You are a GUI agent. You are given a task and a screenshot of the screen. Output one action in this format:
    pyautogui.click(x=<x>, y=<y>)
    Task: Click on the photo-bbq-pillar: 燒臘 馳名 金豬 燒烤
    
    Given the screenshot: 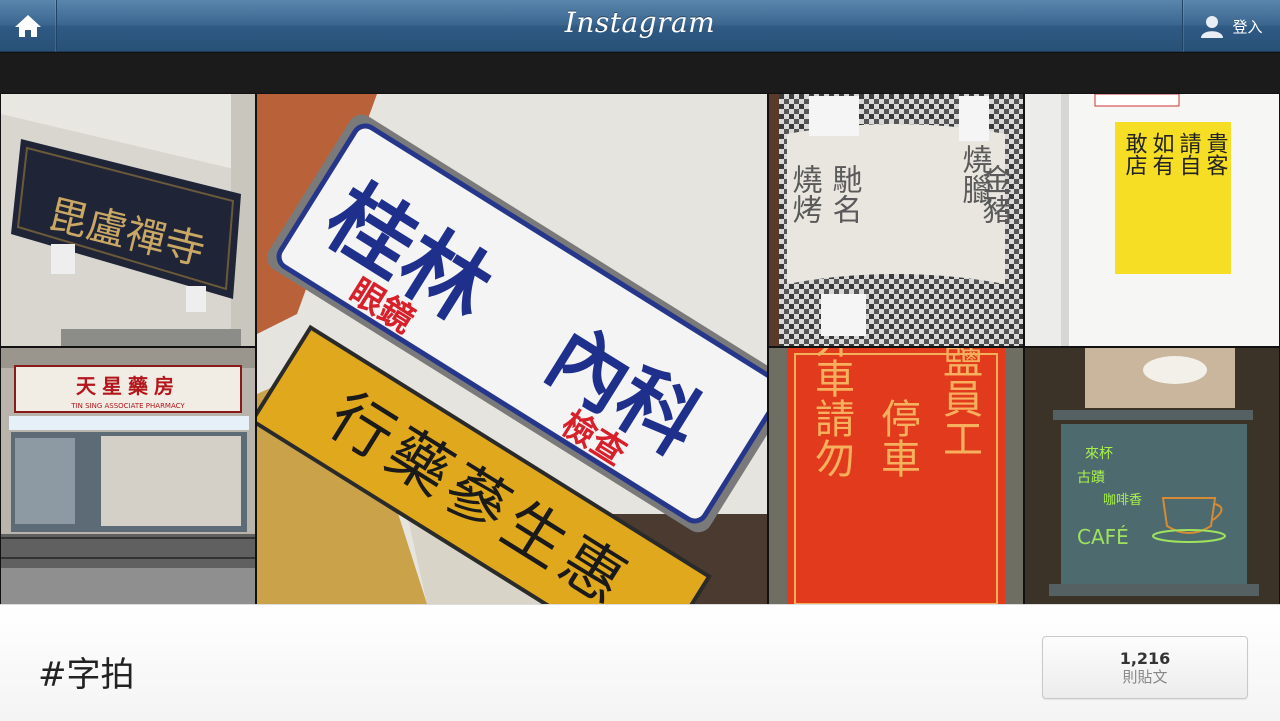 What is the action you would take?
    pyautogui.click(x=896, y=220)
    